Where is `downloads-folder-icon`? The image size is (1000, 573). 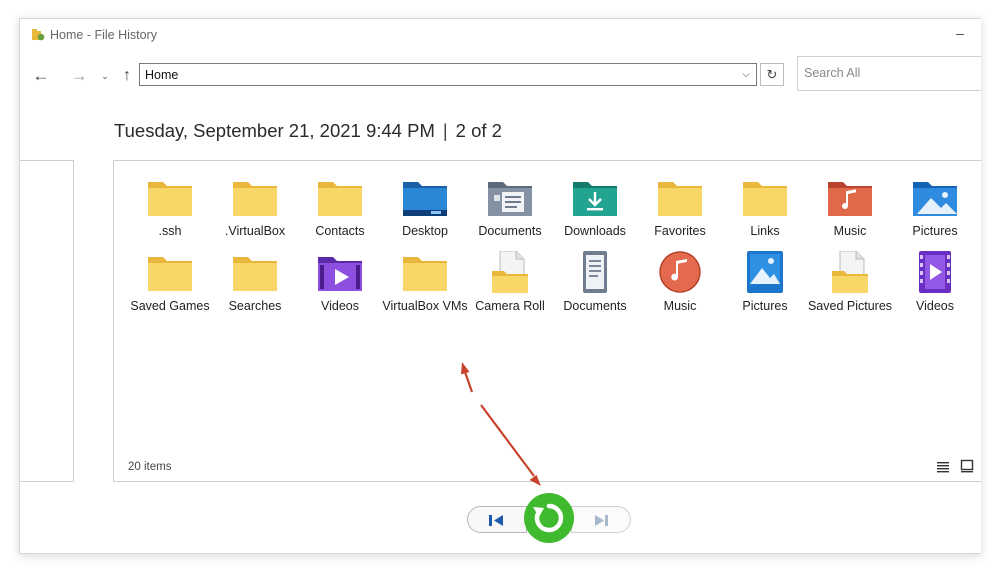
downloads-folder-icon is located at coordinates (595, 197).